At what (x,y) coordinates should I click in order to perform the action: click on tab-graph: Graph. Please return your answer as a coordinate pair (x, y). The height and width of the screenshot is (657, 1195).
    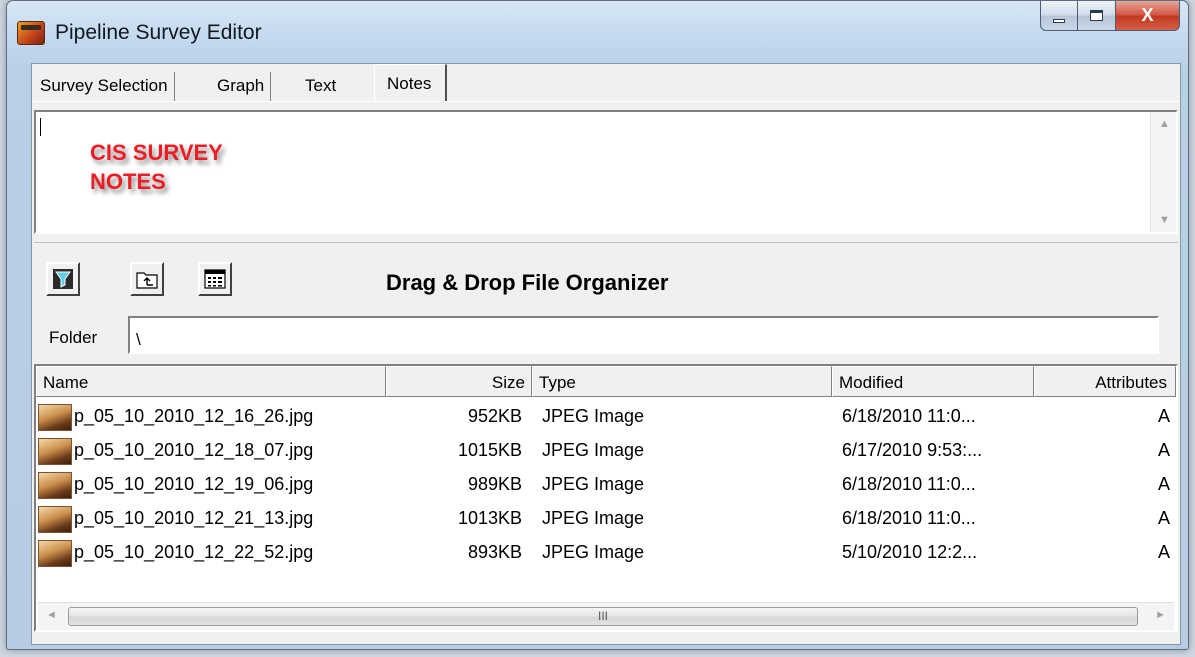
    Looking at the image, I should click on (241, 87).